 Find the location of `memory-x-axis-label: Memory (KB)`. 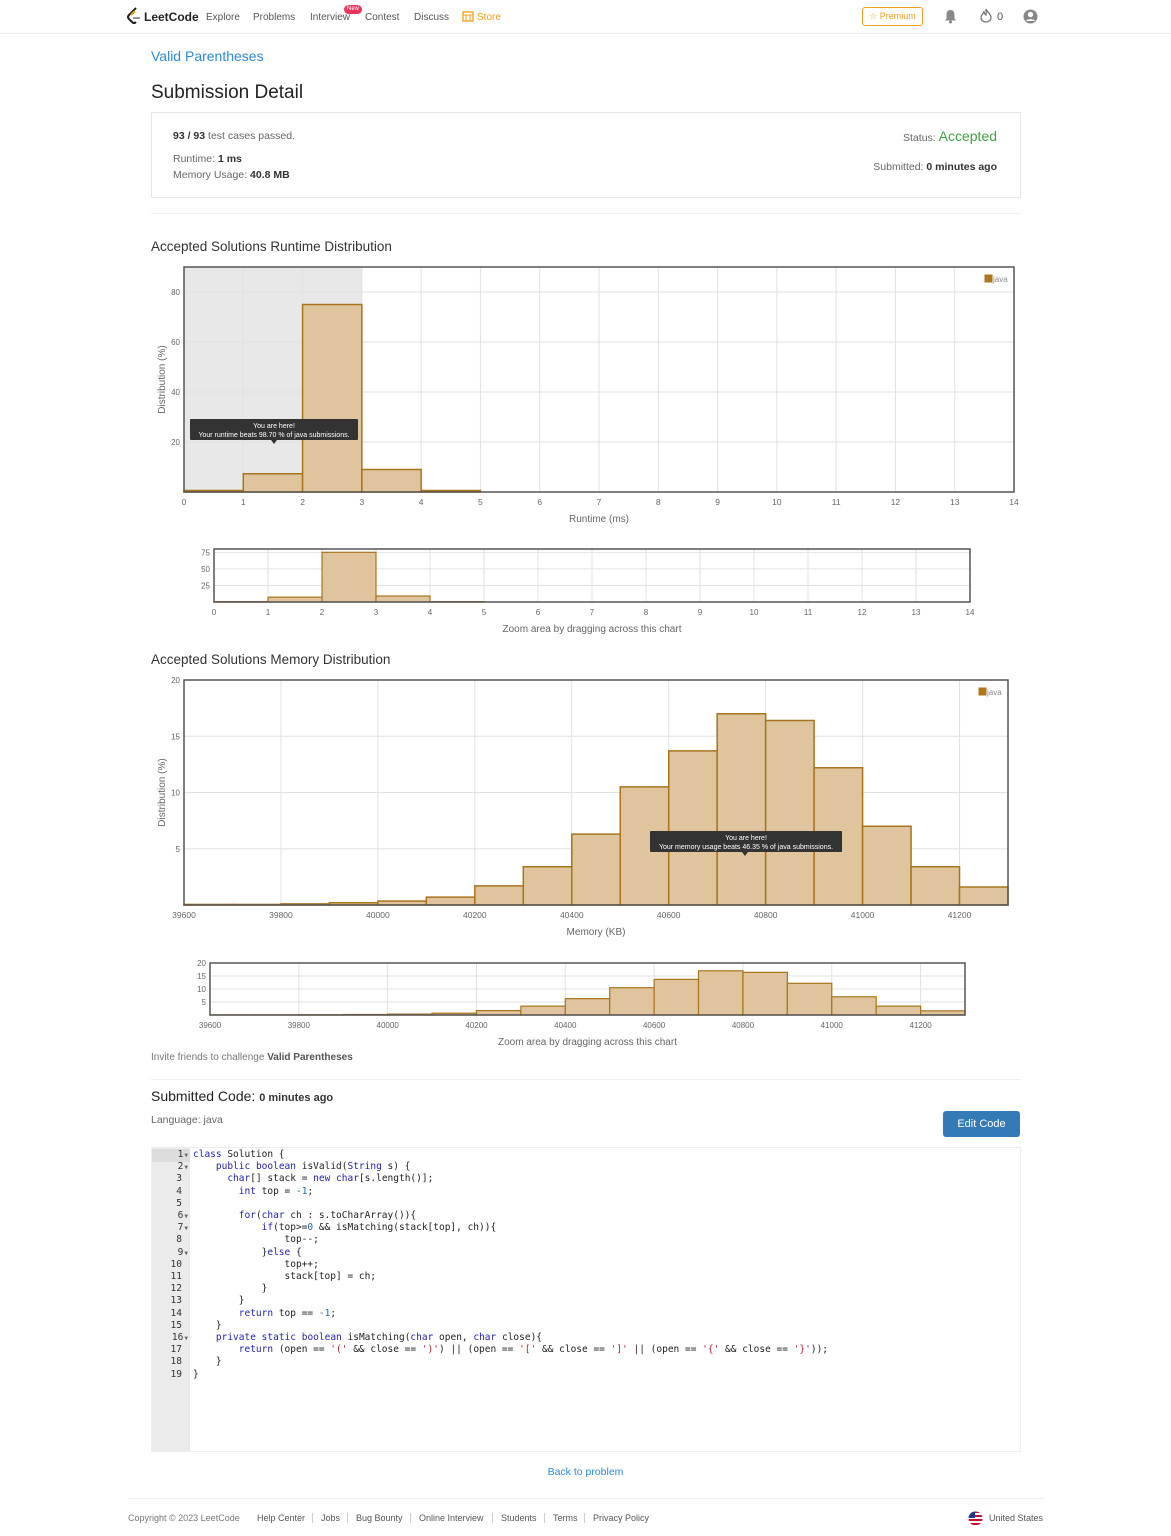

memory-x-axis-label: Memory (KB) is located at coordinates (596, 932).